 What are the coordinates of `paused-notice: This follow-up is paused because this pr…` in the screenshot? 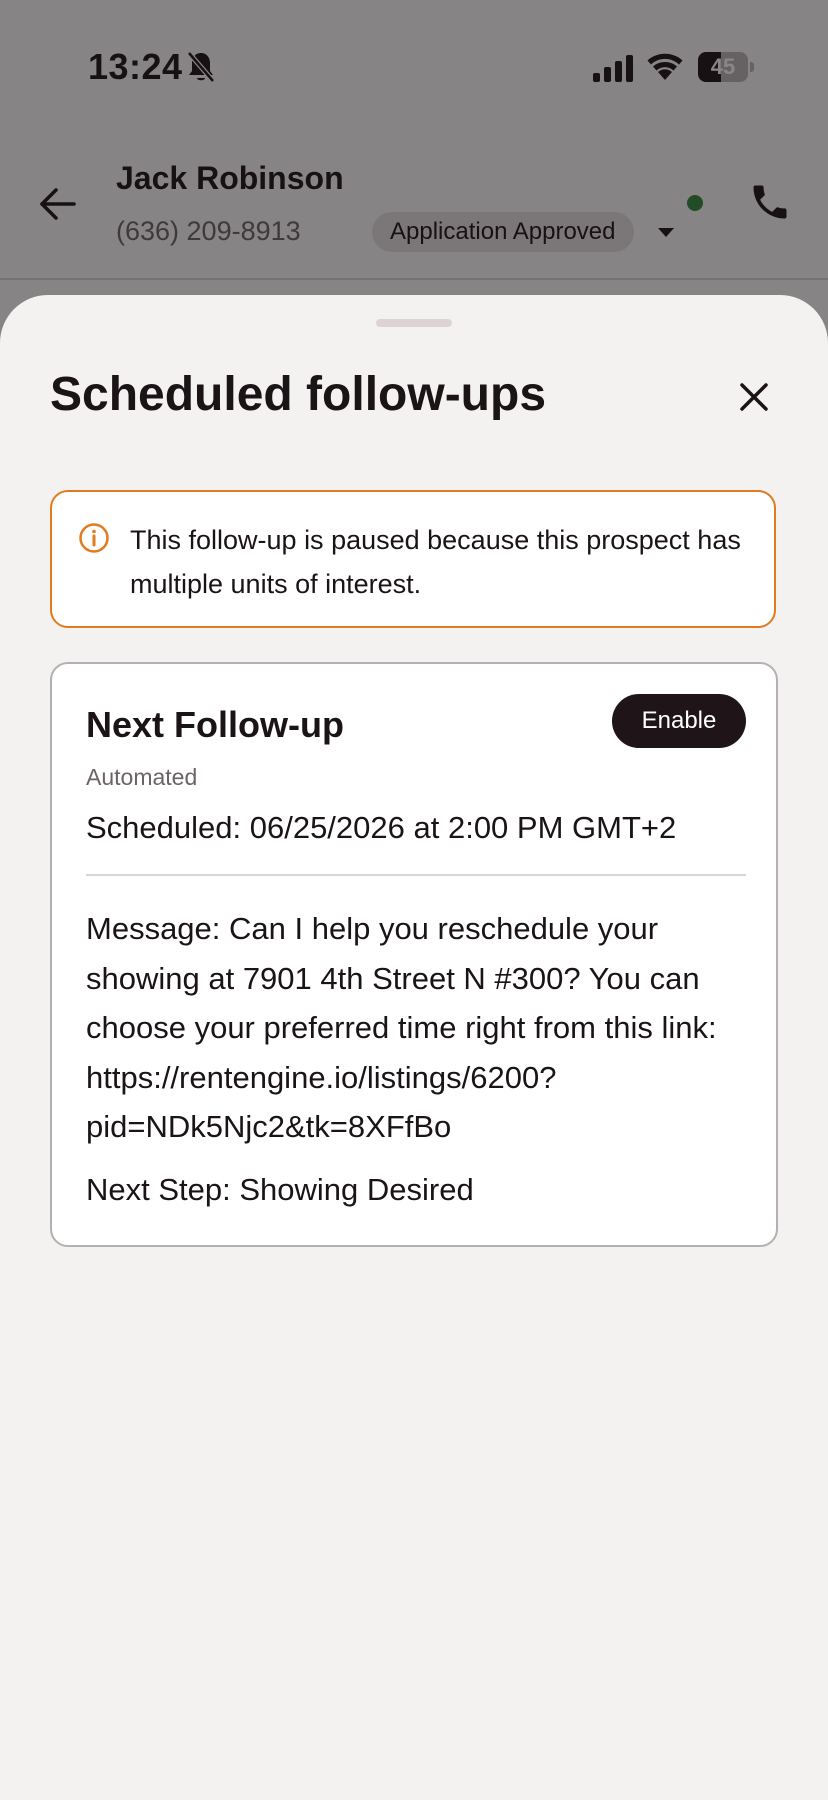 It's located at (413, 559).